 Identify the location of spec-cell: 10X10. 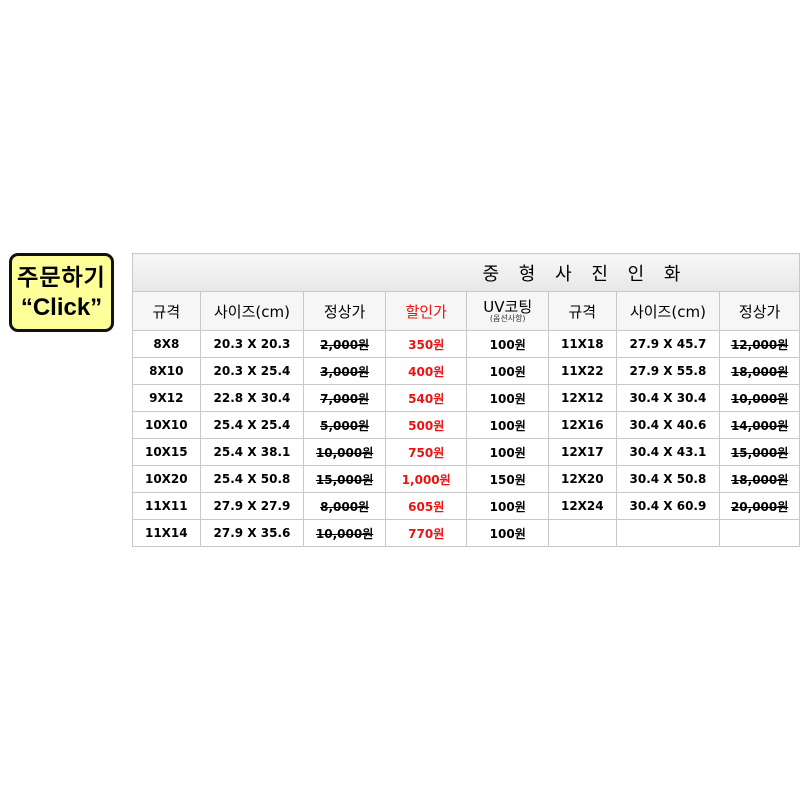
(166, 425).